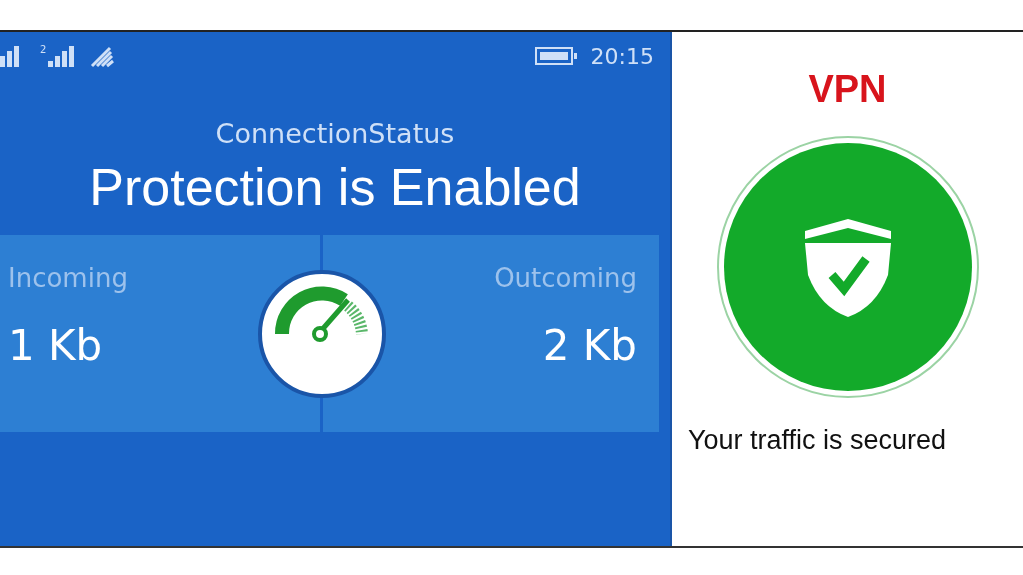 The width and height of the screenshot is (1023, 575). I want to click on status-message: Your traffic is secured, so click(817, 440).